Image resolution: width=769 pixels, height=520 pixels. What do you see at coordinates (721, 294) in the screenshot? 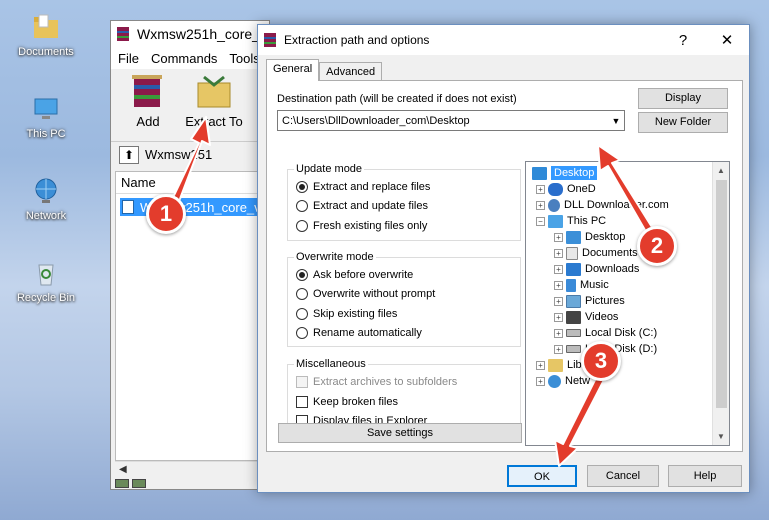
I see `scroll-thumb` at bounding box center [721, 294].